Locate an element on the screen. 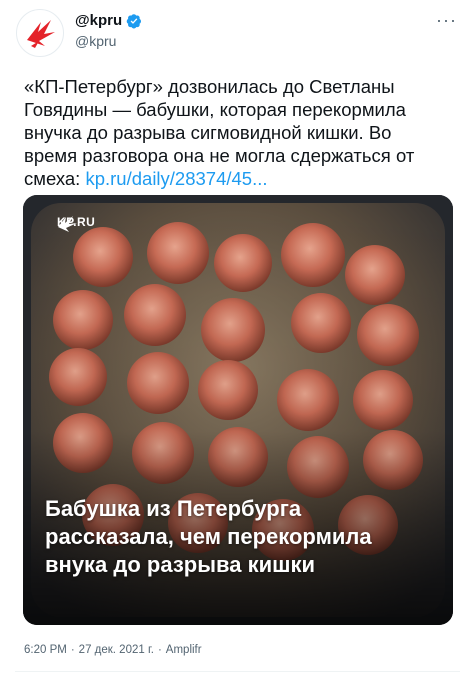  tweet-meta: 6:20 PM · 27 дек. 2021 г. · Amplifr is located at coordinates (113, 650).